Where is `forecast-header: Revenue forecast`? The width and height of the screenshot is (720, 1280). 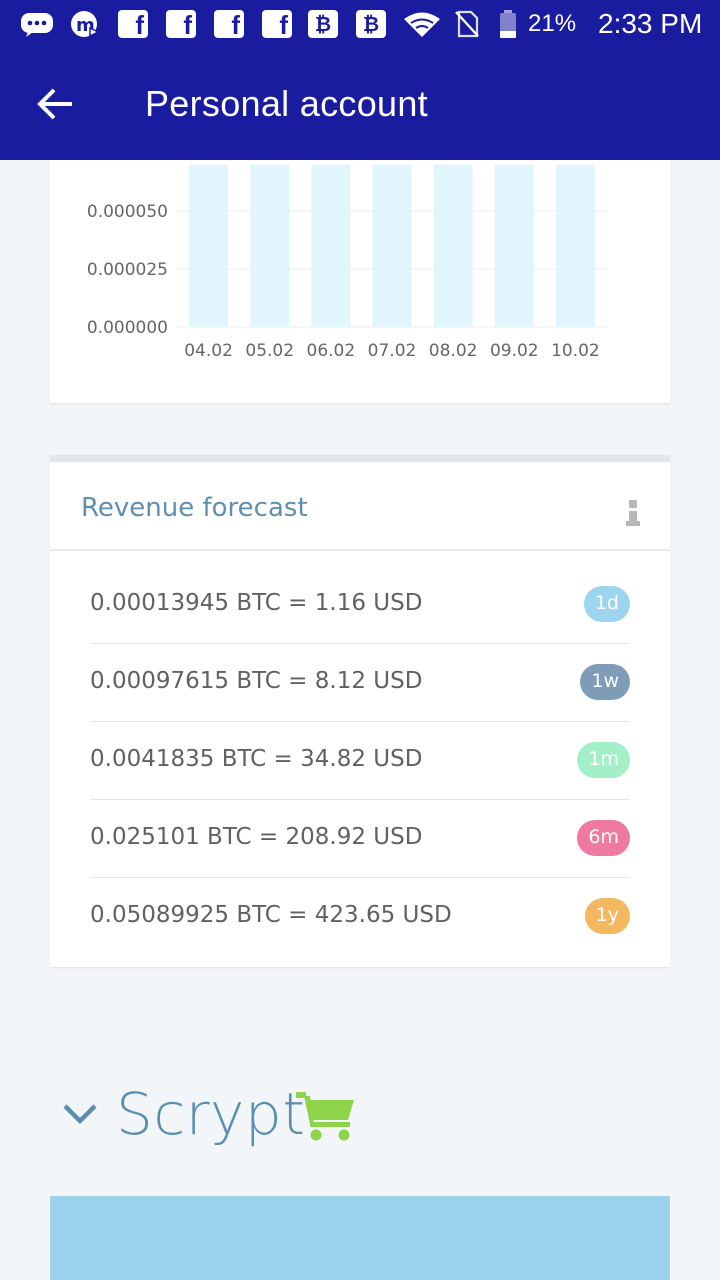
forecast-header: Revenue forecast is located at coordinates (360, 506).